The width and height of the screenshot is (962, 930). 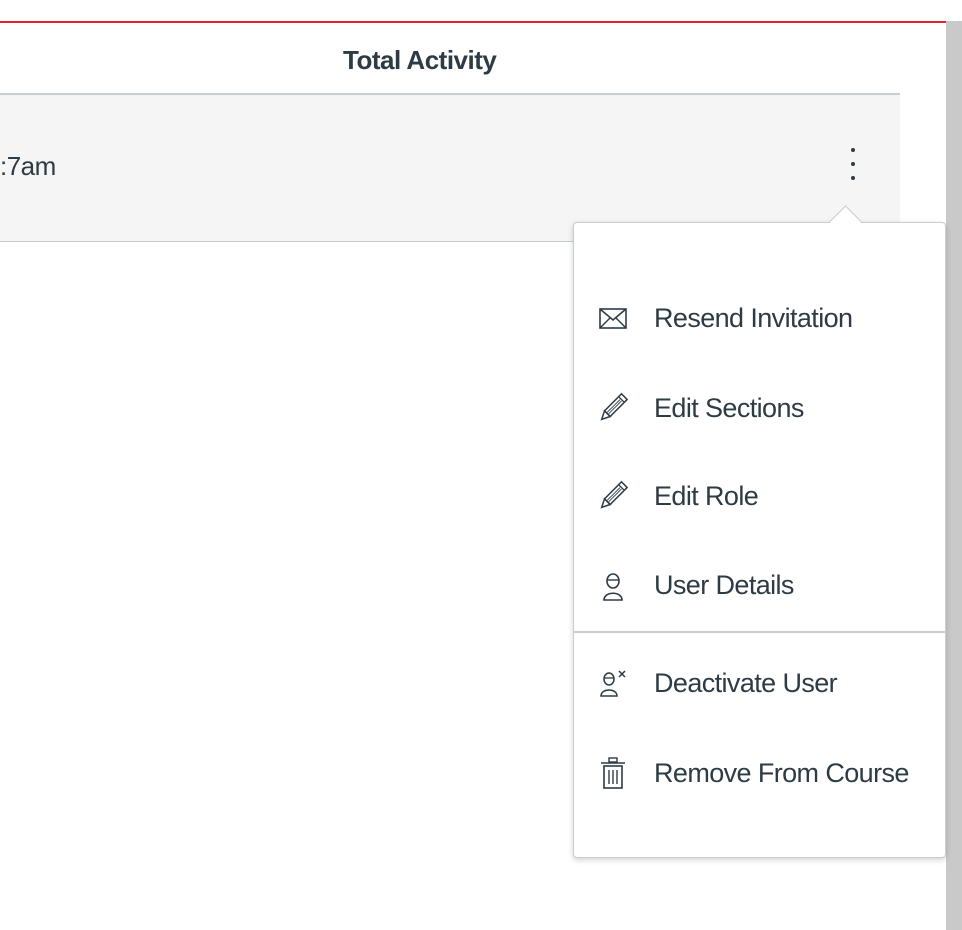 What do you see at coordinates (954, 475) in the screenshot?
I see `vertical-scrollbar` at bounding box center [954, 475].